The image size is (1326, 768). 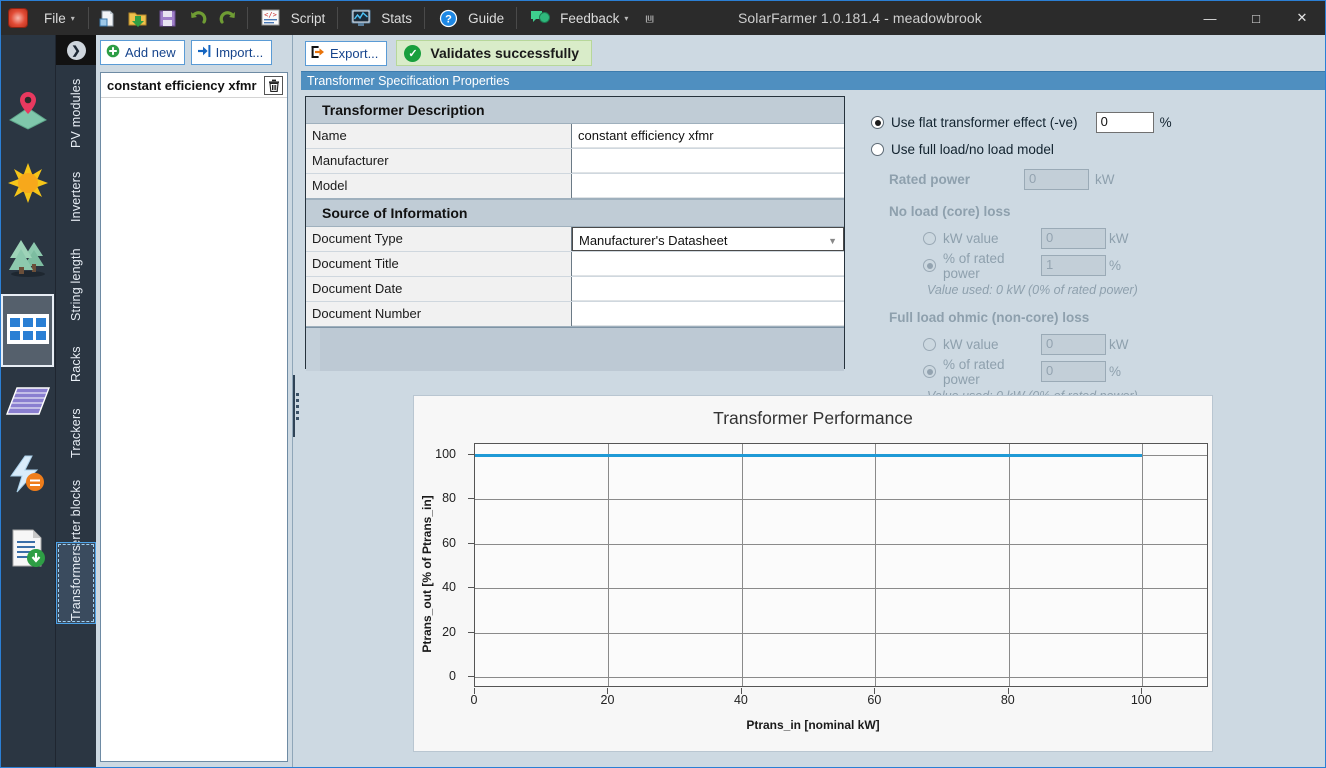 What do you see at coordinates (439, 186) in the screenshot?
I see `field-label: Model` at bounding box center [439, 186].